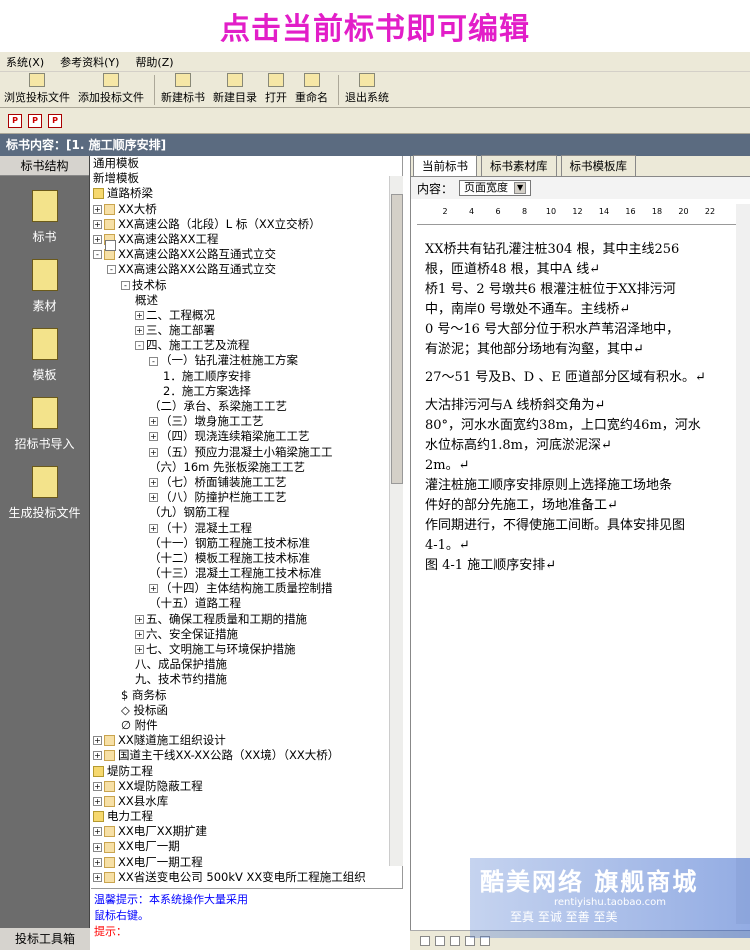 This screenshot has width=750, height=950. I want to click on tree-node: 电力工程, so click(246, 816).